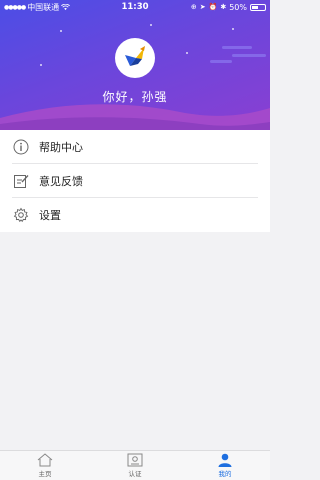 The width and height of the screenshot is (320, 480). I want to click on home-icon, so click(45, 460).